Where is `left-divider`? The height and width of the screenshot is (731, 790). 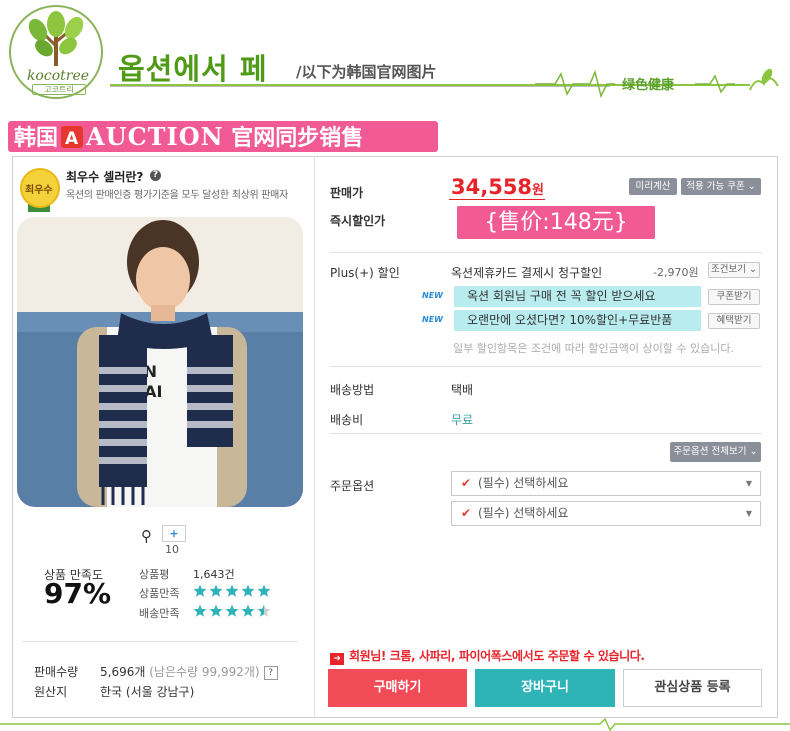
left-divider is located at coordinates (160, 641).